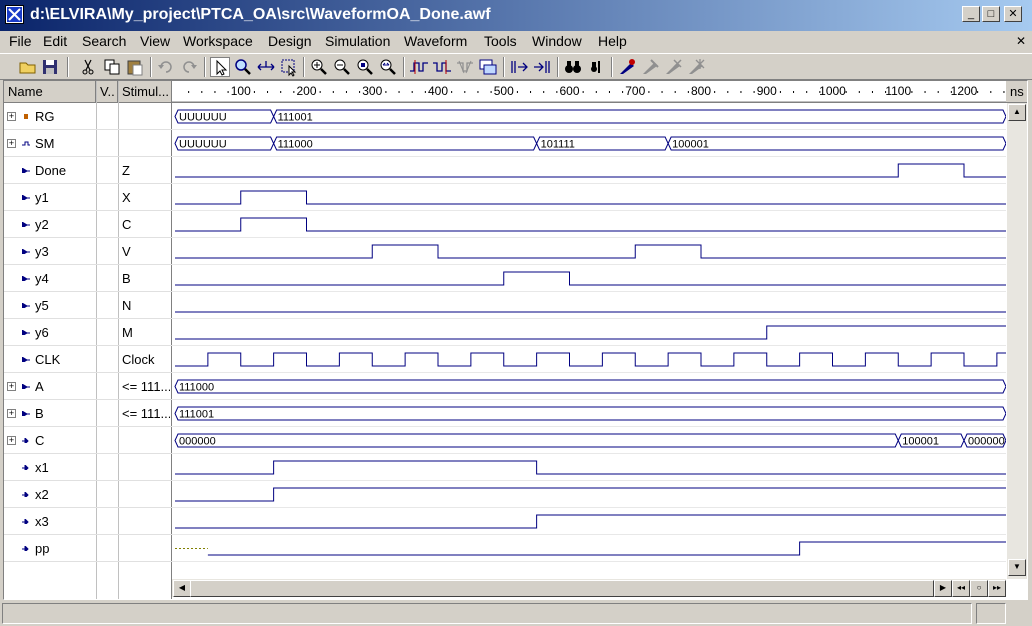  What do you see at coordinates (961, 588) in the screenshot?
I see `page-left-button: ◂◂` at bounding box center [961, 588].